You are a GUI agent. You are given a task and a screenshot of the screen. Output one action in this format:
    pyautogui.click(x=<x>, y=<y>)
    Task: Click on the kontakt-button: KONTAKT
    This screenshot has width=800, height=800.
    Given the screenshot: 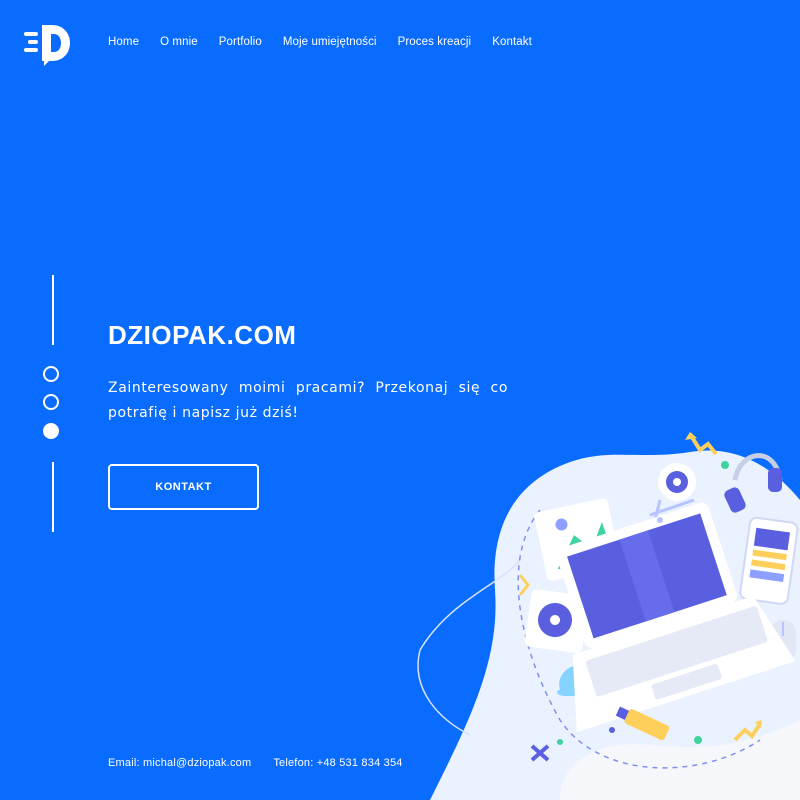 What is the action you would take?
    pyautogui.click(x=183, y=487)
    